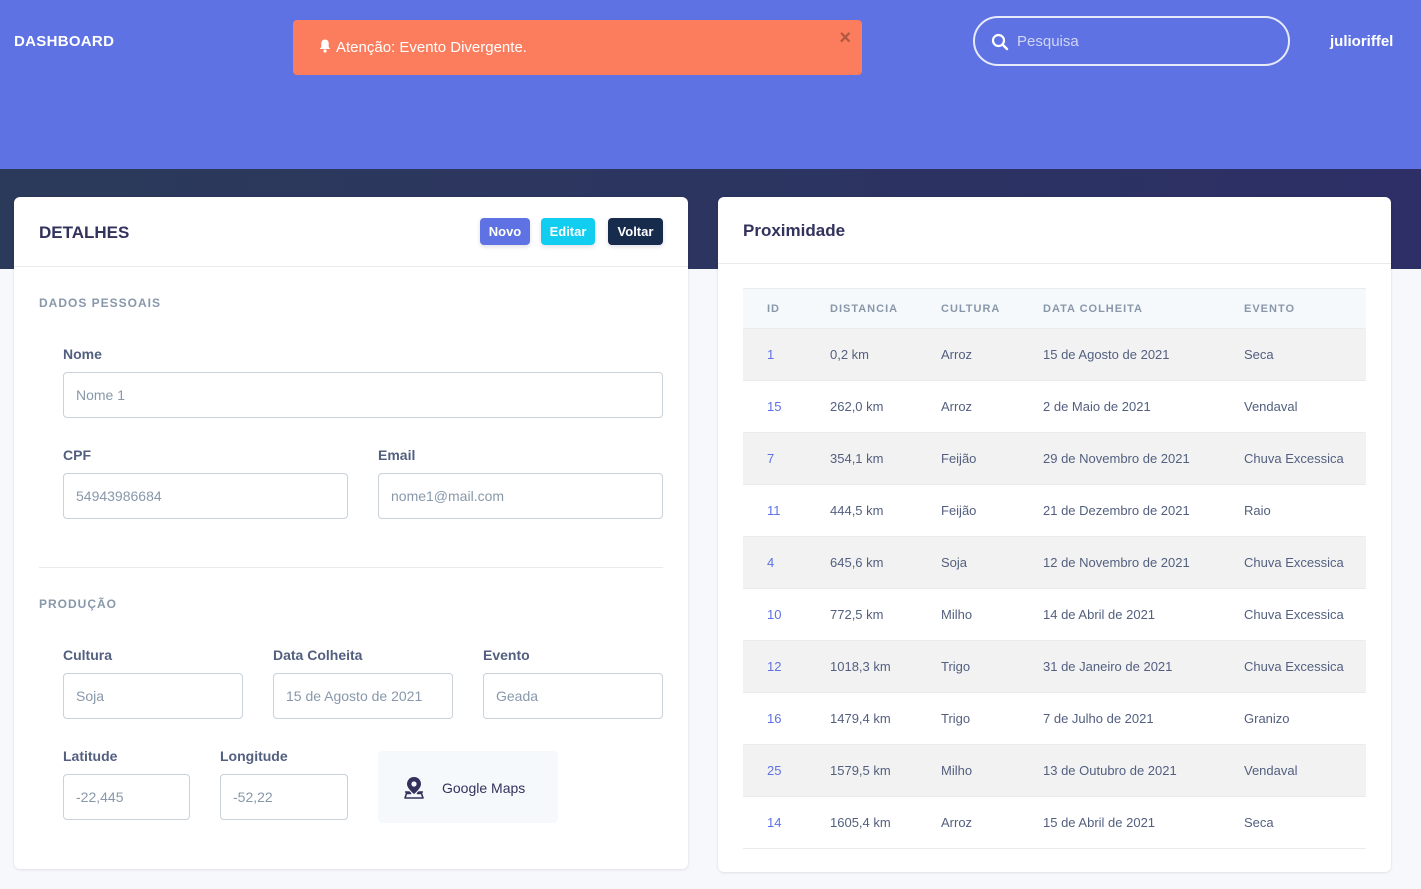 The width and height of the screenshot is (1421, 889). I want to click on back-button: Voltar, so click(635, 231).